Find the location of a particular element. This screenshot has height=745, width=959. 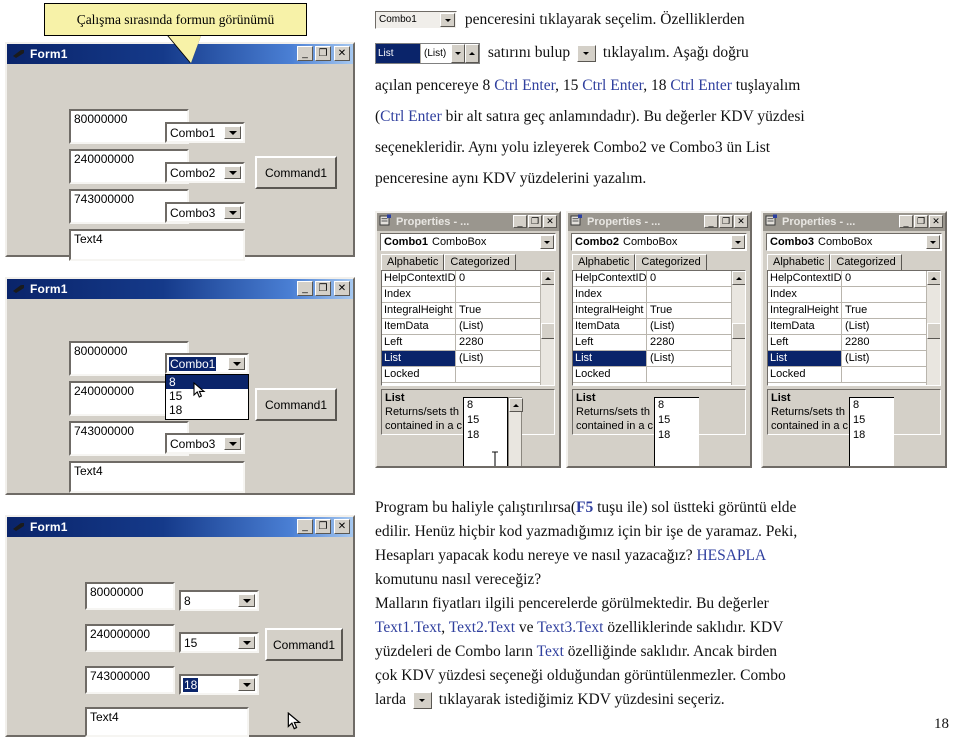

properties-object-selector-3: Combo3 ComboBox is located at coordinates (854, 242).